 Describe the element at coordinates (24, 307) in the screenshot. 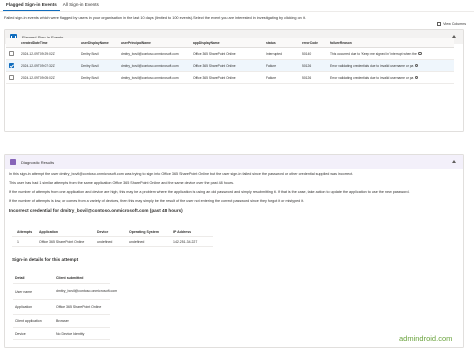

I see `details-label: Application` at that location.